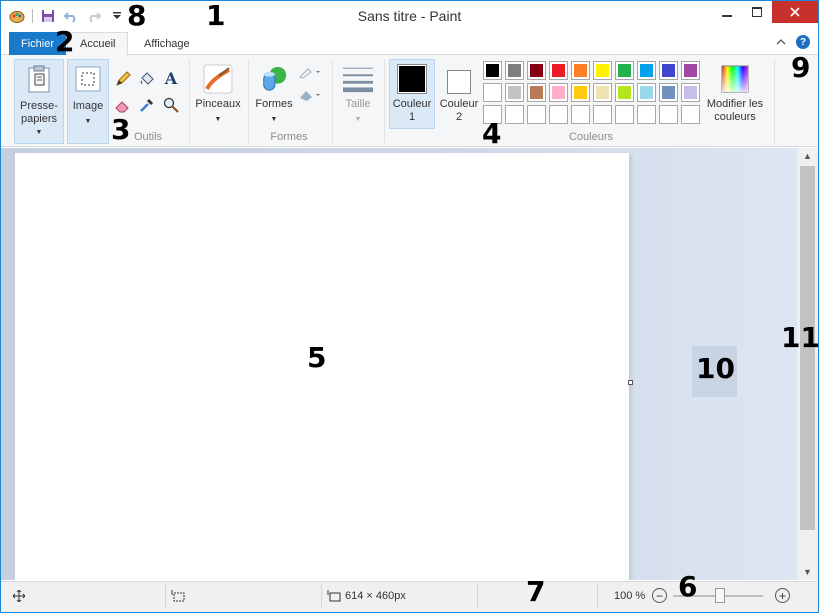  What do you see at coordinates (630, 595) in the screenshot?
I see `zoom-level: 100 %` at bounding box center [630, 595].